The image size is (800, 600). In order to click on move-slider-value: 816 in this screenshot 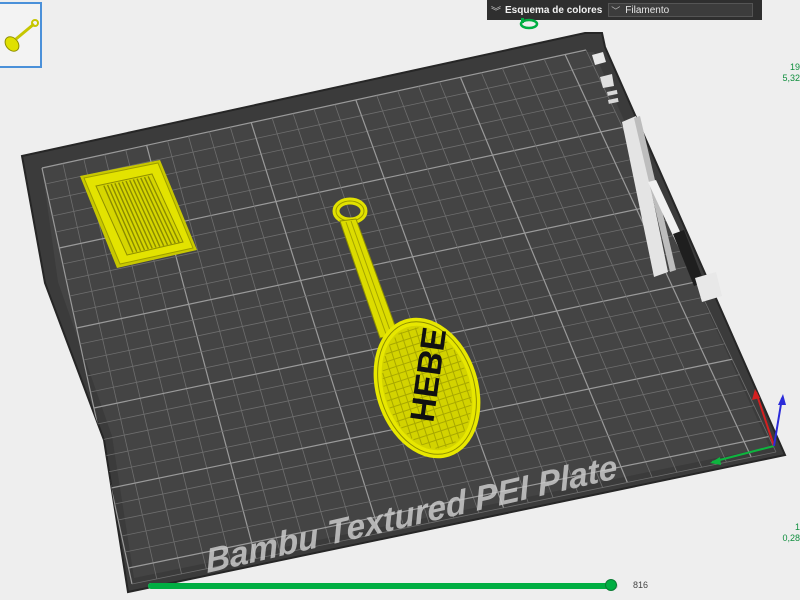, I will do `click(641, 585)`.